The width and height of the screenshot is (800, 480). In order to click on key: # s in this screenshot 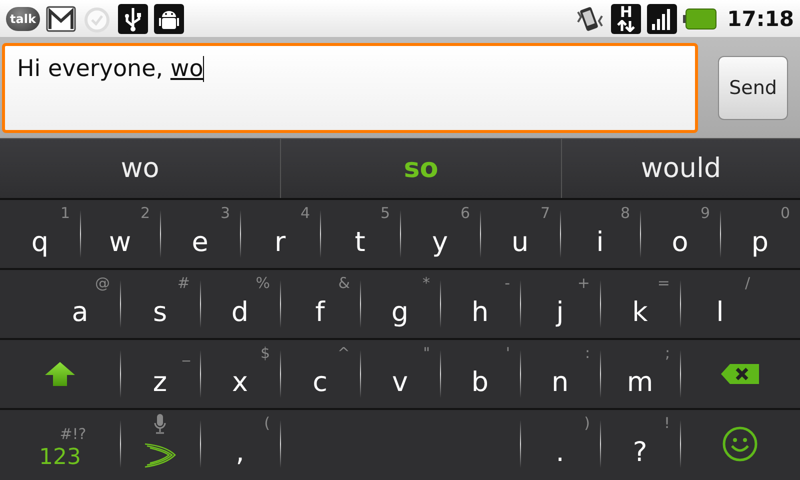, I will do `click(160, 304)`.